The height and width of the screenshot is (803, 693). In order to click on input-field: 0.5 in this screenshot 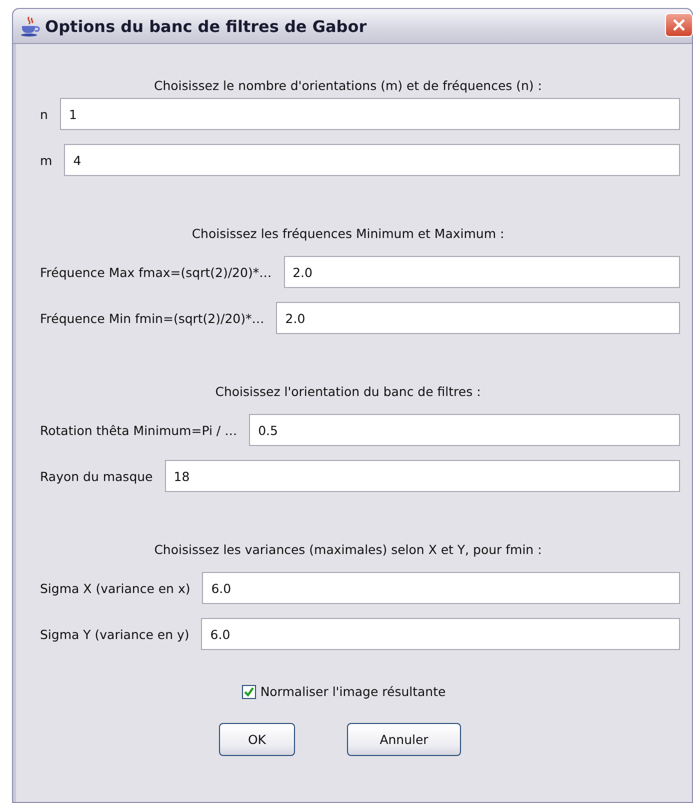, I will do `click(464, 430)`.